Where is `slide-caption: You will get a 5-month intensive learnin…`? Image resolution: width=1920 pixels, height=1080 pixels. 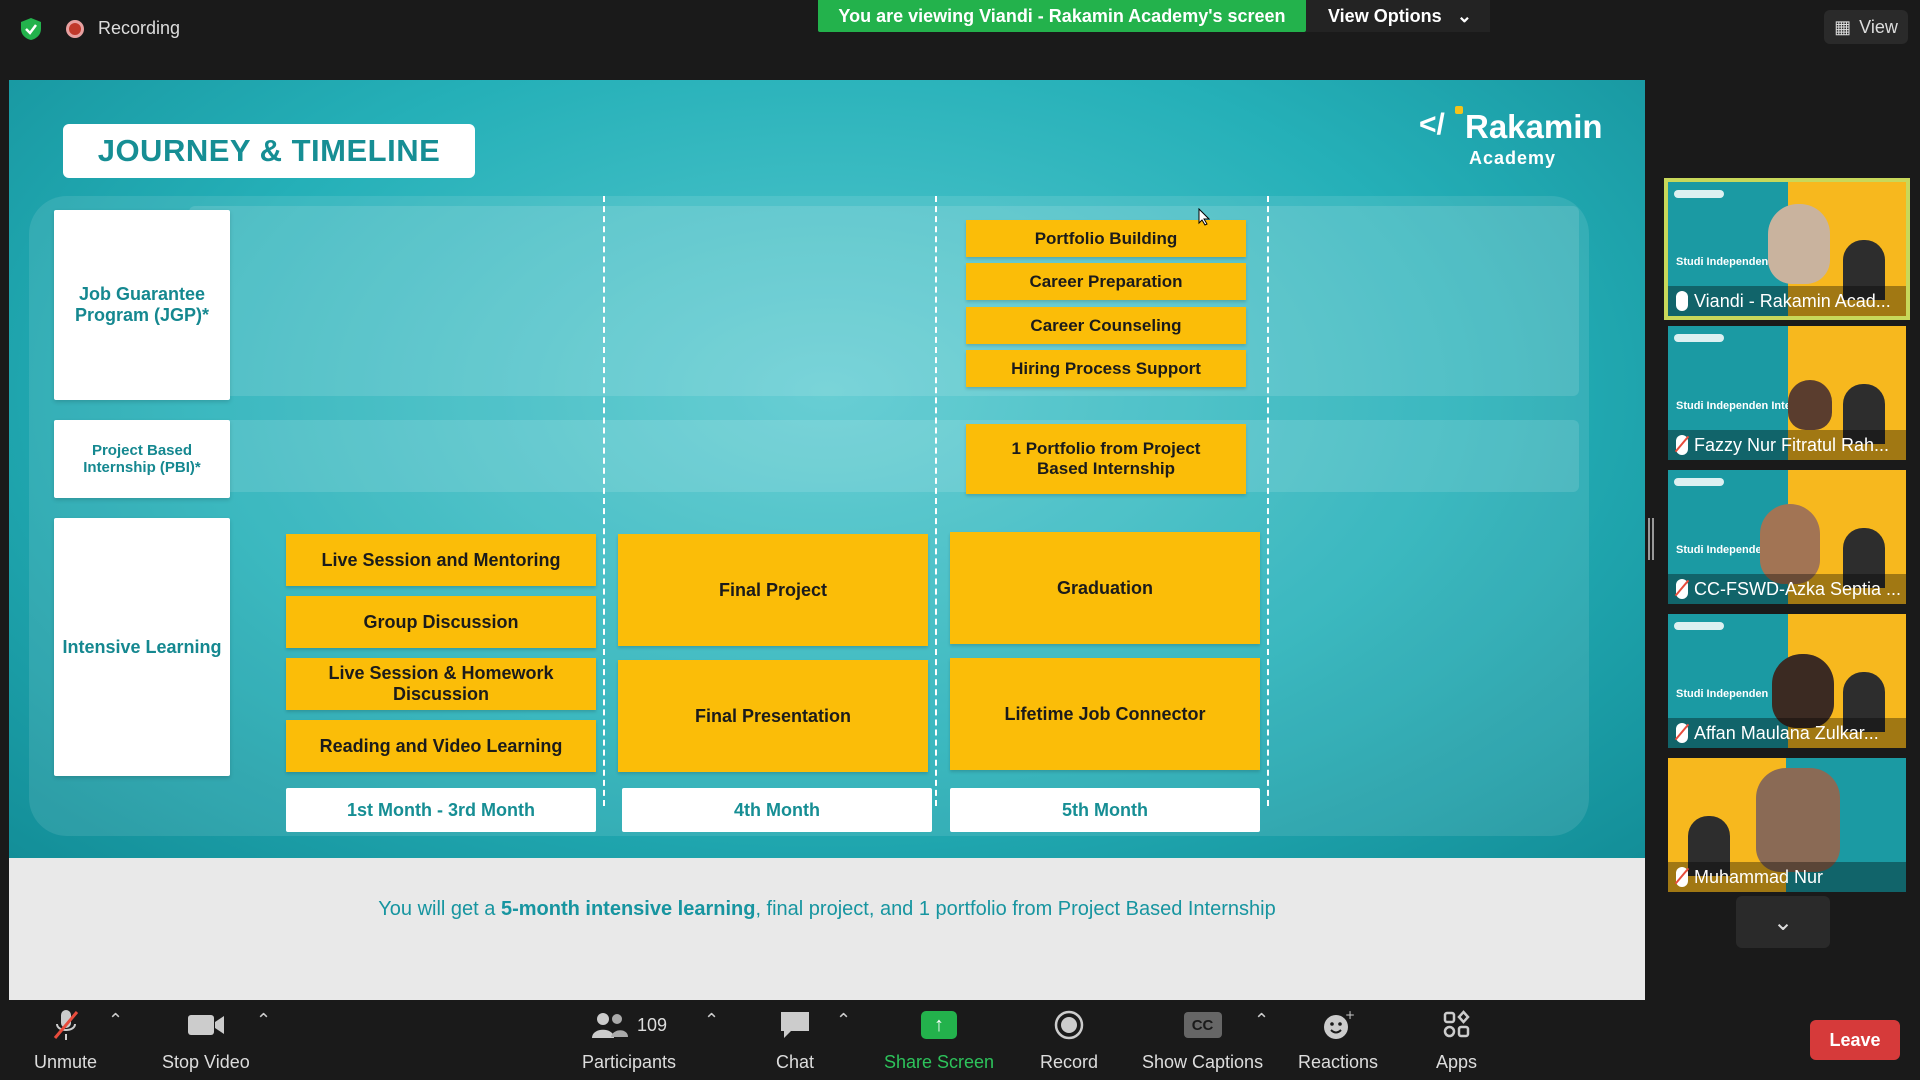
slide-caption: You will get a 5-month intensive learnin… is located at coordinates (827, 909).